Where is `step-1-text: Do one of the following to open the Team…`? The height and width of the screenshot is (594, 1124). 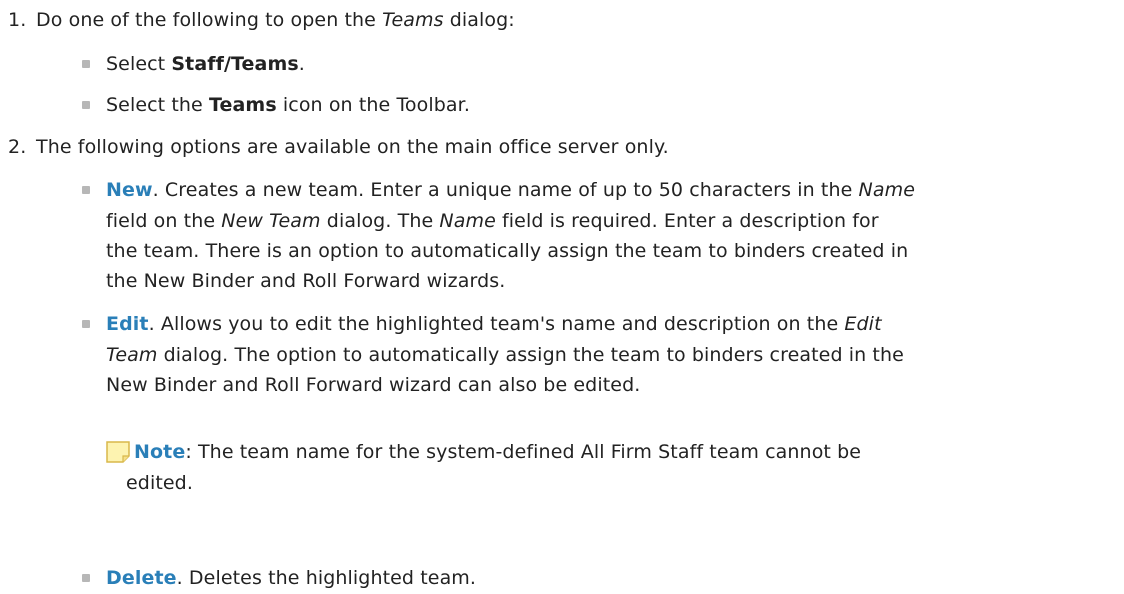 step-1-text: Do one of the following to open the Team… is located at coordinates (275, 20).